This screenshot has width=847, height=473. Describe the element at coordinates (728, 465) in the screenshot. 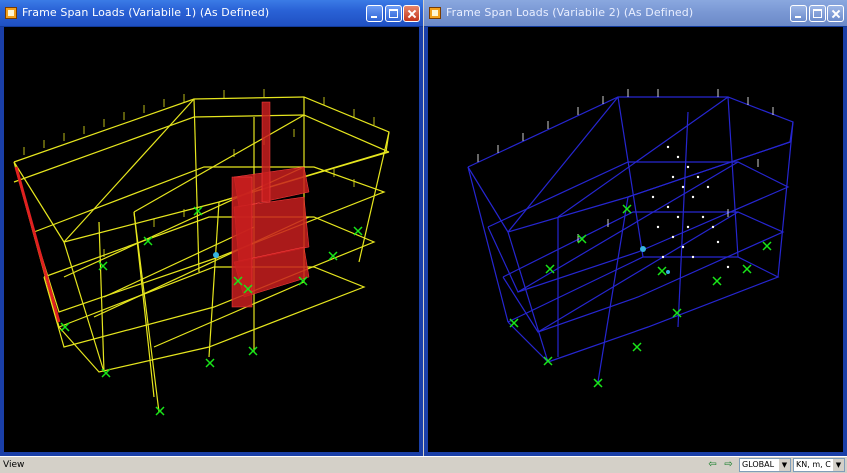

I see `right-arrow-icon: ⇨` at that location.